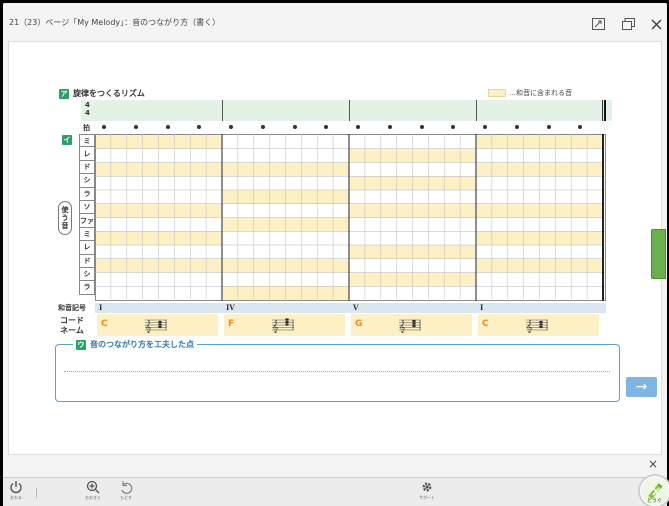  What do you see at coordinates (350, 325) in the screenshot?
I see `chord-name-row: C 𝄞 F 𝄞 G 𝄞 C 𝄞` at bounding box center [350, 325].